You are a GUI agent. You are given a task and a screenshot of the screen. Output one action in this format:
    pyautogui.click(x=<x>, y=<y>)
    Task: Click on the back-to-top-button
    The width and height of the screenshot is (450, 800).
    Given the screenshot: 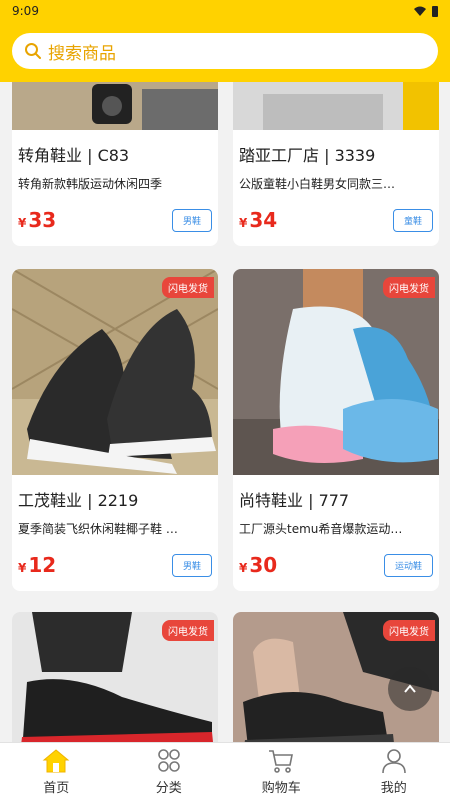 What is the action you would take?
    pyautogui.click(x=410, y=689)
    